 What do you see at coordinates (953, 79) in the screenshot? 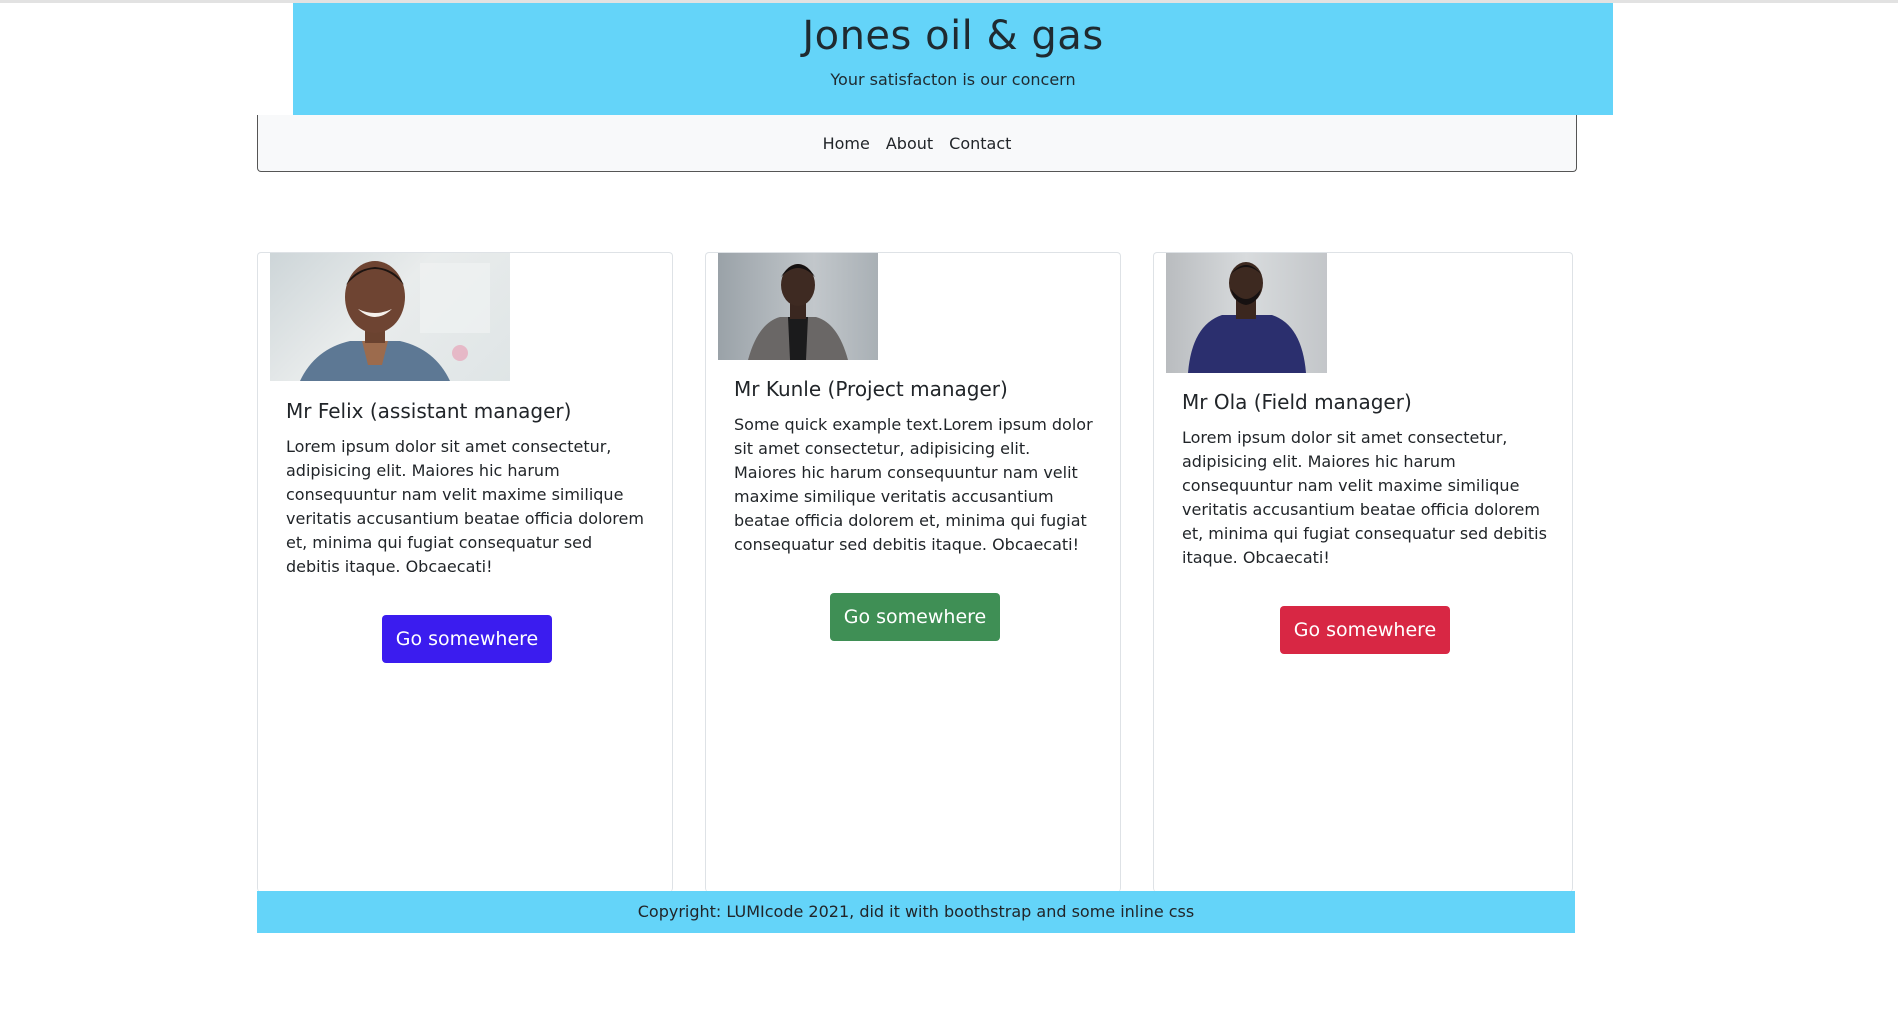
I see `site-tagline: Your satisfacton is our concern` at bounding box center [953, 79].